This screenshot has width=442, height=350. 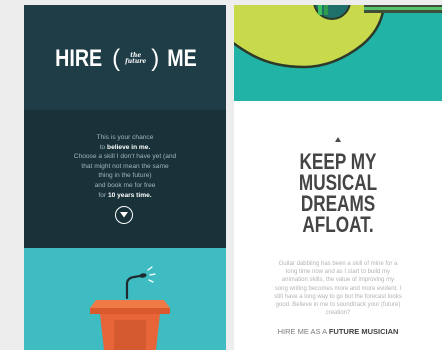 I want to click on podium-illustration, so click(x=130, y=308).